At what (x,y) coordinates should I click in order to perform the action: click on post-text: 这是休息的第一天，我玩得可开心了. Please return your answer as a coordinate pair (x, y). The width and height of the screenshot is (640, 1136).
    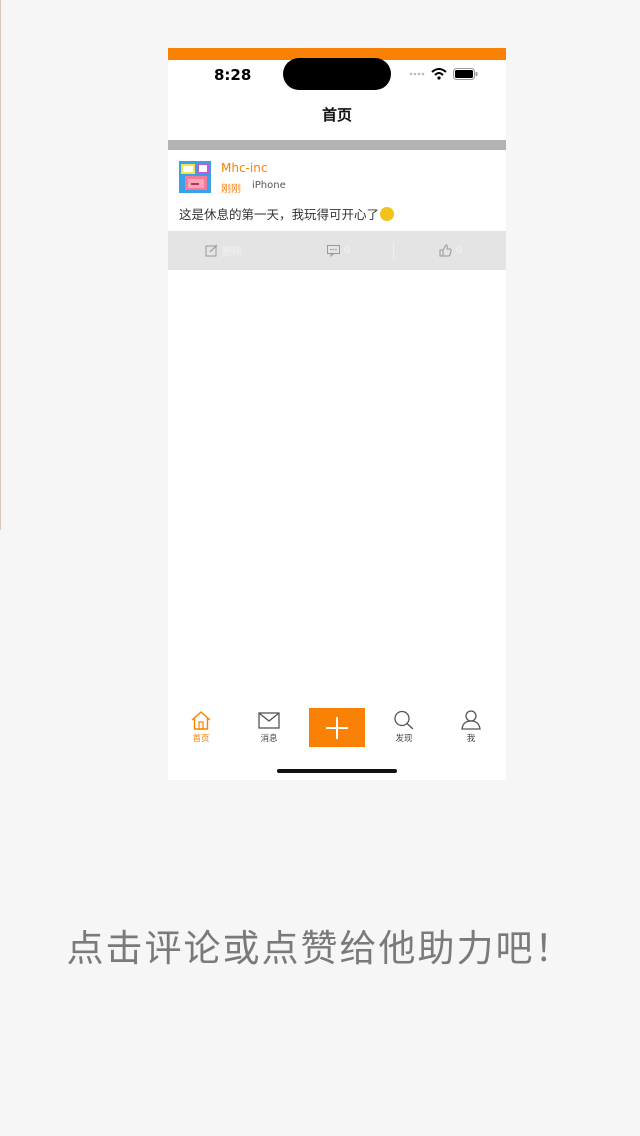
    Looking at the image, I should click on (287, 213).